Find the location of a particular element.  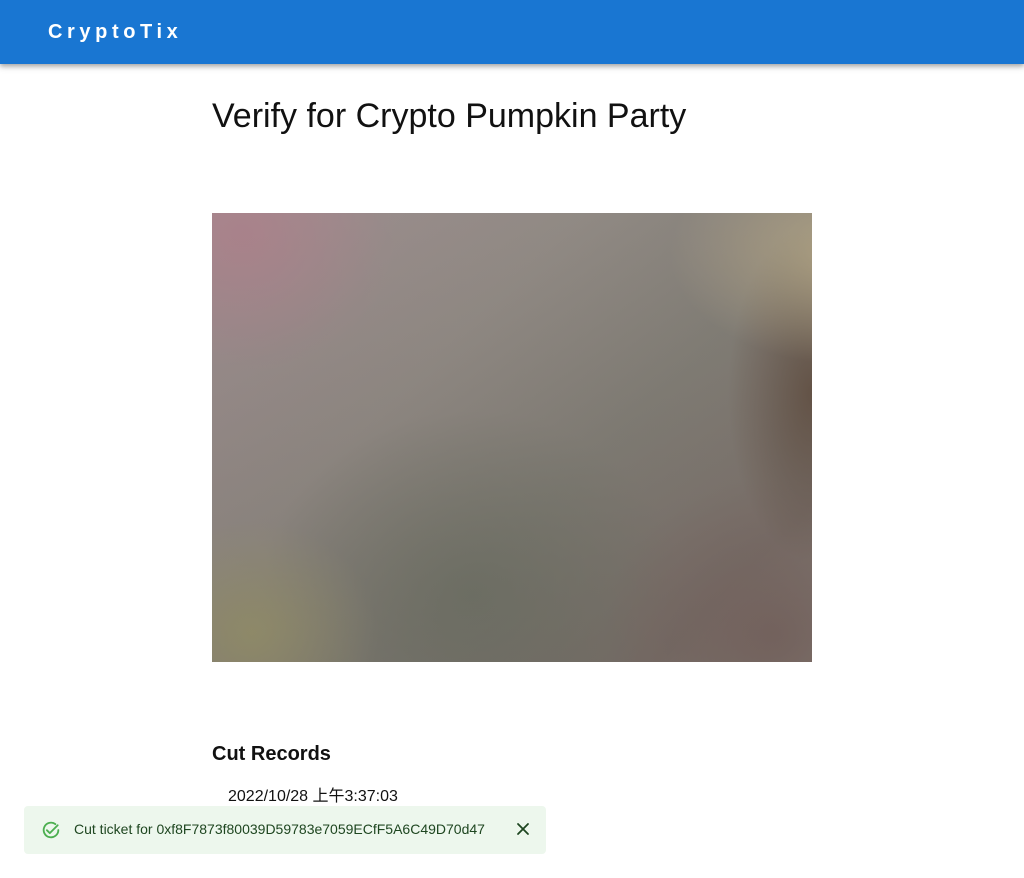

check-circle-icon is located at coordinates (51, 830).